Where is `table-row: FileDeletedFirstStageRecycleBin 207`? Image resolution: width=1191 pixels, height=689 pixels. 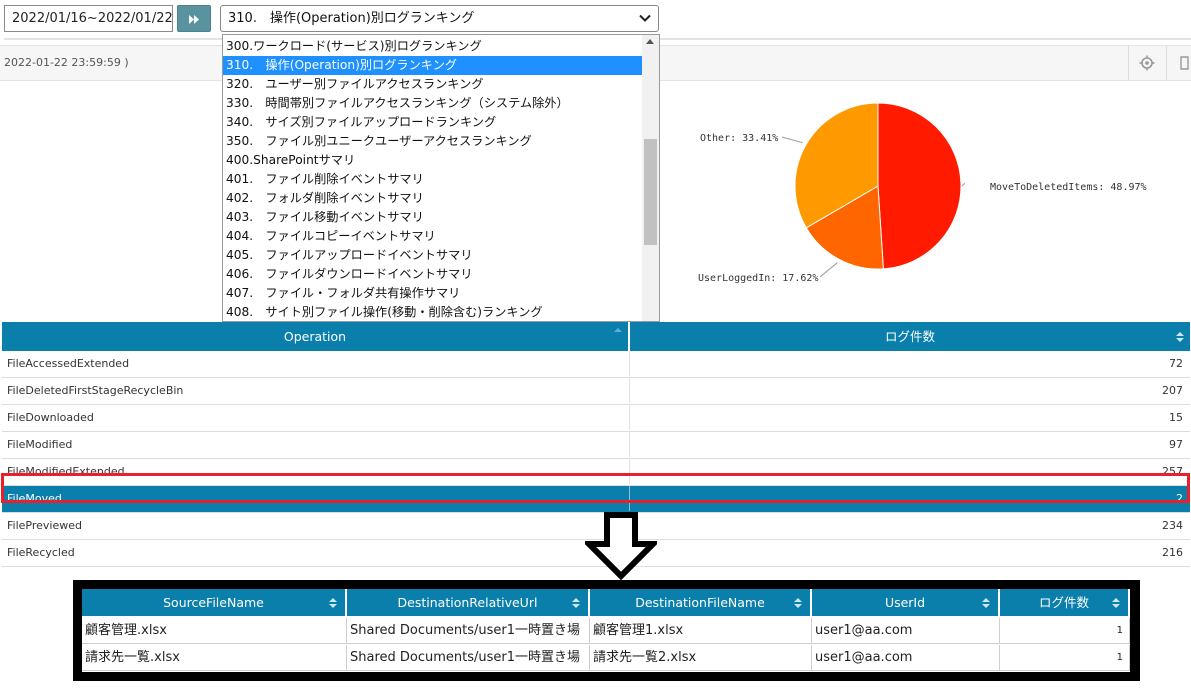
table-row: FileDeletedFirstStageRecycleBin 207 is located at coordinates (596, 391).